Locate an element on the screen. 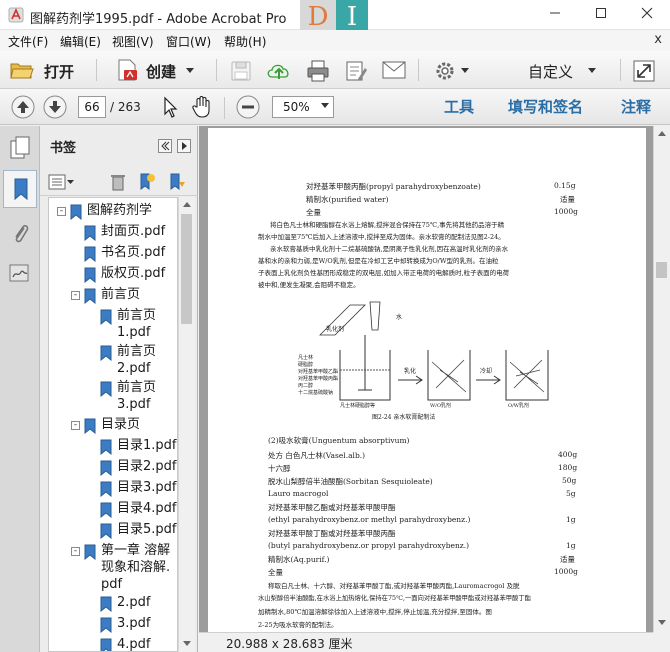 The height and width of the screenshot is (652, 670). next-page-icon is located at coordinates (55, 107).